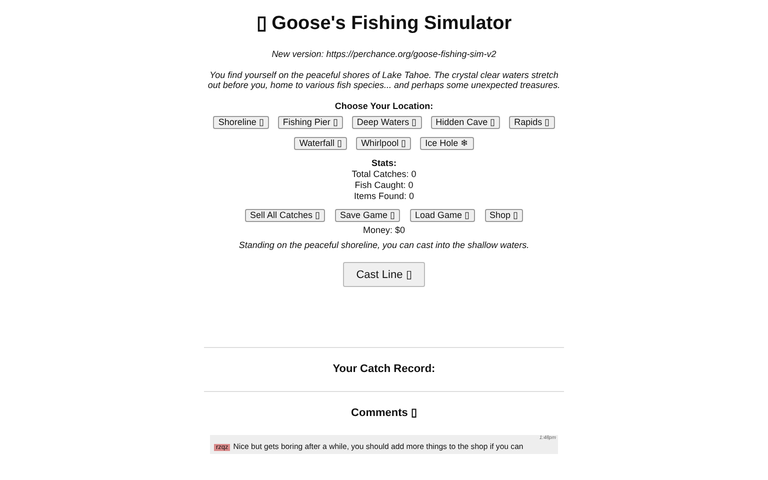  I want to click on version-note: New version: https://perchance.org/goose-fishing-sim-v2, so click(384, 54).